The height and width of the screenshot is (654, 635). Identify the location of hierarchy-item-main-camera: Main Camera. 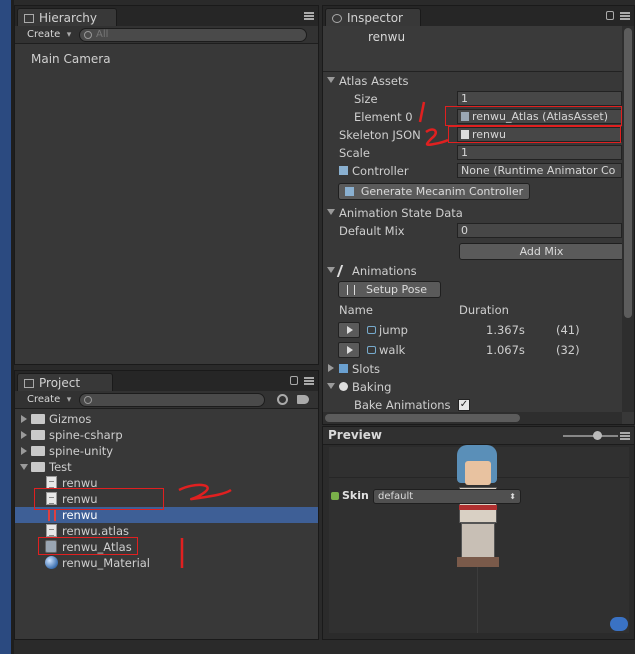
(71, 59).